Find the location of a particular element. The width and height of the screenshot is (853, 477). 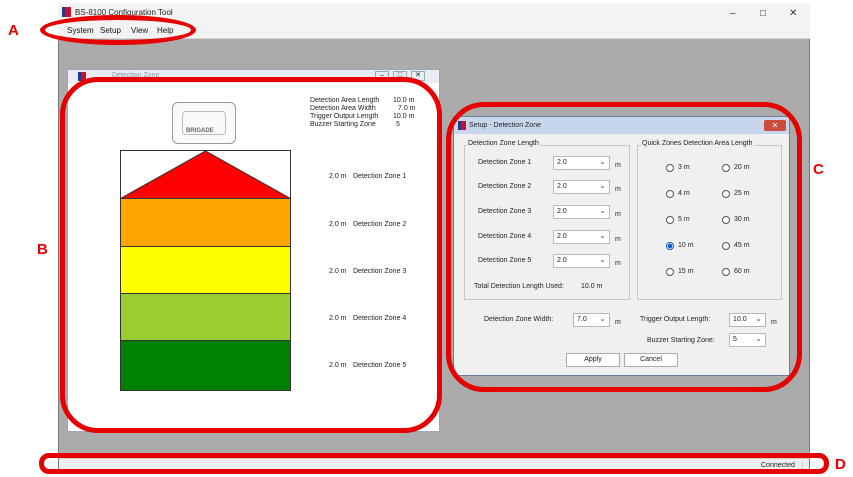

callout-a: A is located at coordinates (13, 30).